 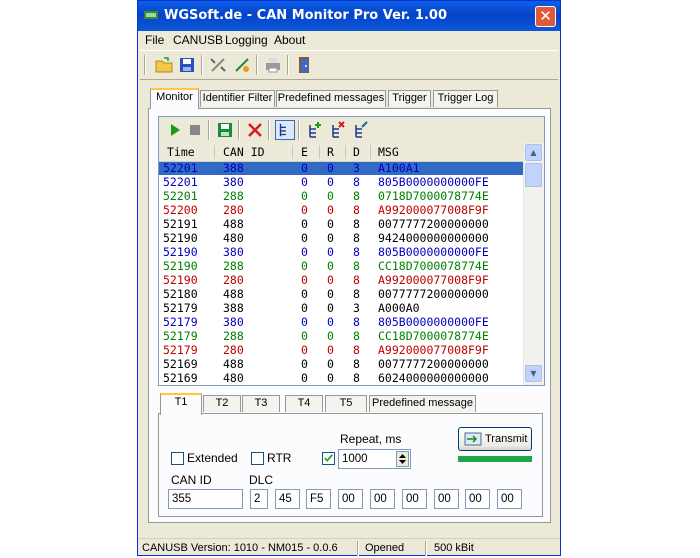 What do you see at coordinates (346, 403) in the screenshot?
I see `tab-t5: T5` at bounding box center [346, 403].